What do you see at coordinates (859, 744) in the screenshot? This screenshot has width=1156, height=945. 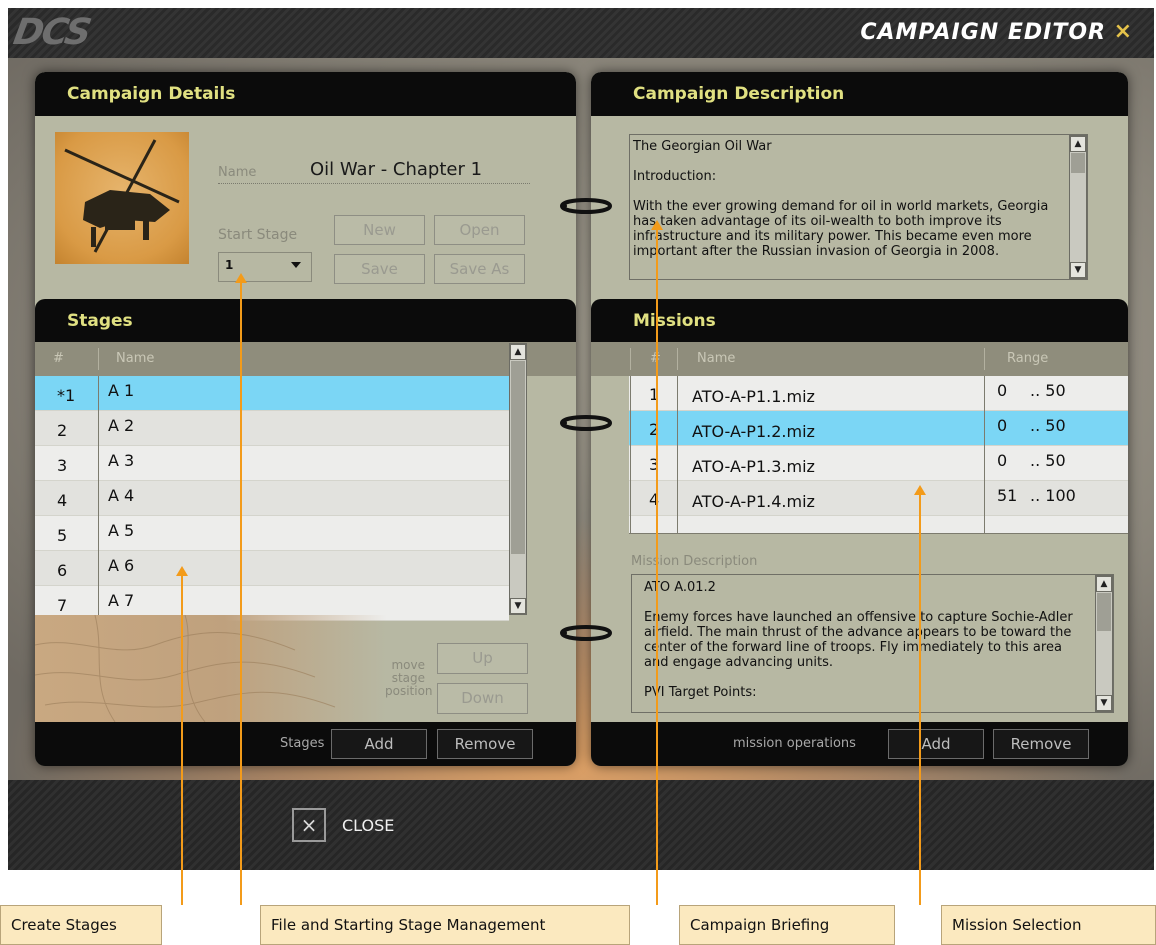 I see `missions-footer: mission operations Add Remove` at bounding box center [859, 744].